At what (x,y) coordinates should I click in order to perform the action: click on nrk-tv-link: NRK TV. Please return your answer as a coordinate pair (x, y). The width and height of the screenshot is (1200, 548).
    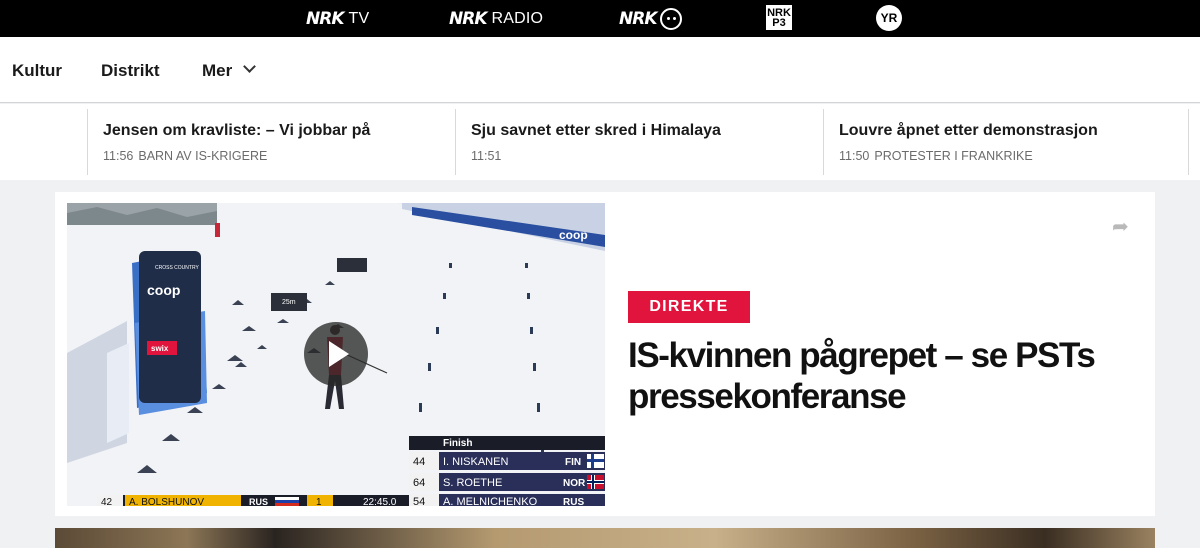
    Looking at the image, I should click on (337, 18).